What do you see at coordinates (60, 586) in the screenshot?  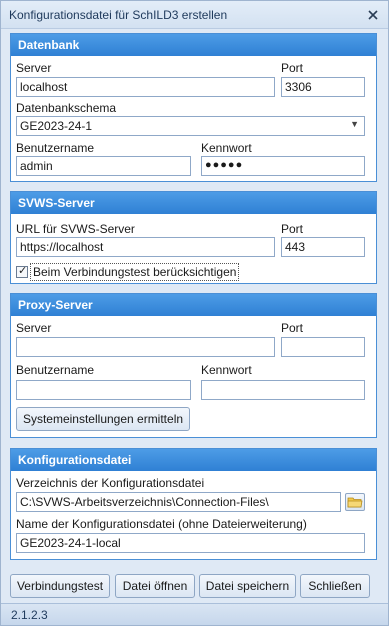 I see `test-connection-button: Verbindungstest` at bounding box center [60, 586].